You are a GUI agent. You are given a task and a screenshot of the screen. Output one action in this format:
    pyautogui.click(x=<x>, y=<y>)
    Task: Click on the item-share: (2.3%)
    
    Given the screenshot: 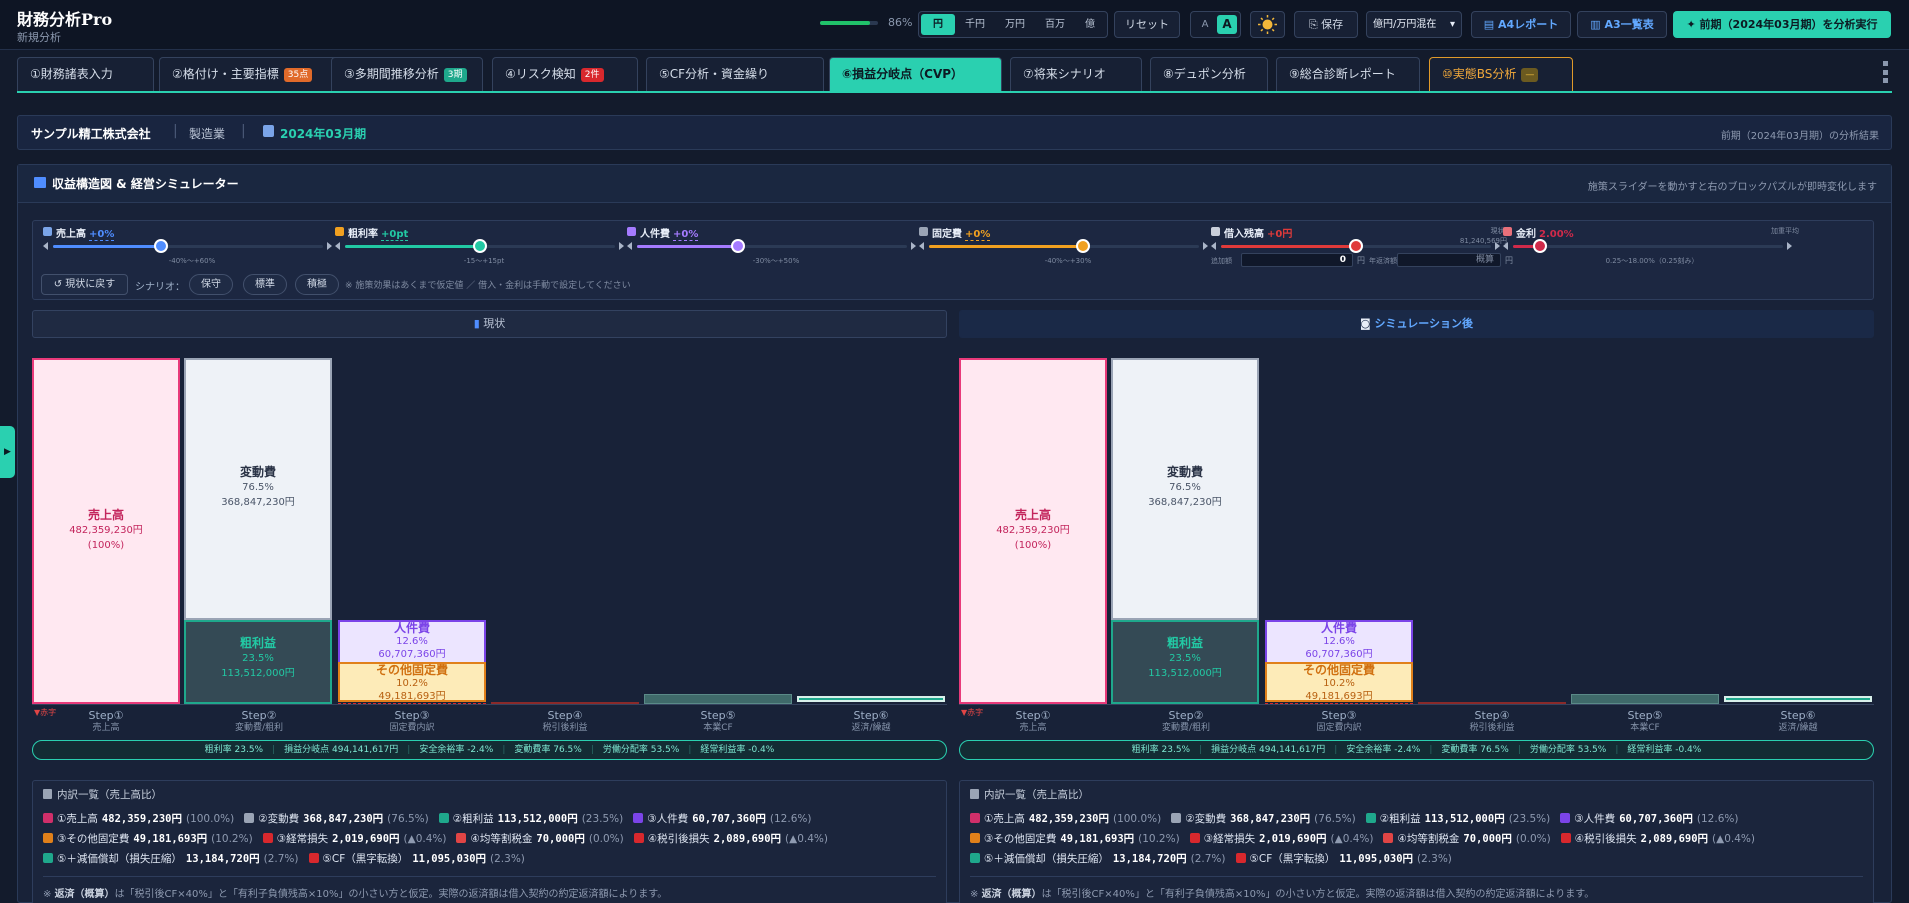 What is the action you would take?
    pyautogui.click(x=507, y=859)
    